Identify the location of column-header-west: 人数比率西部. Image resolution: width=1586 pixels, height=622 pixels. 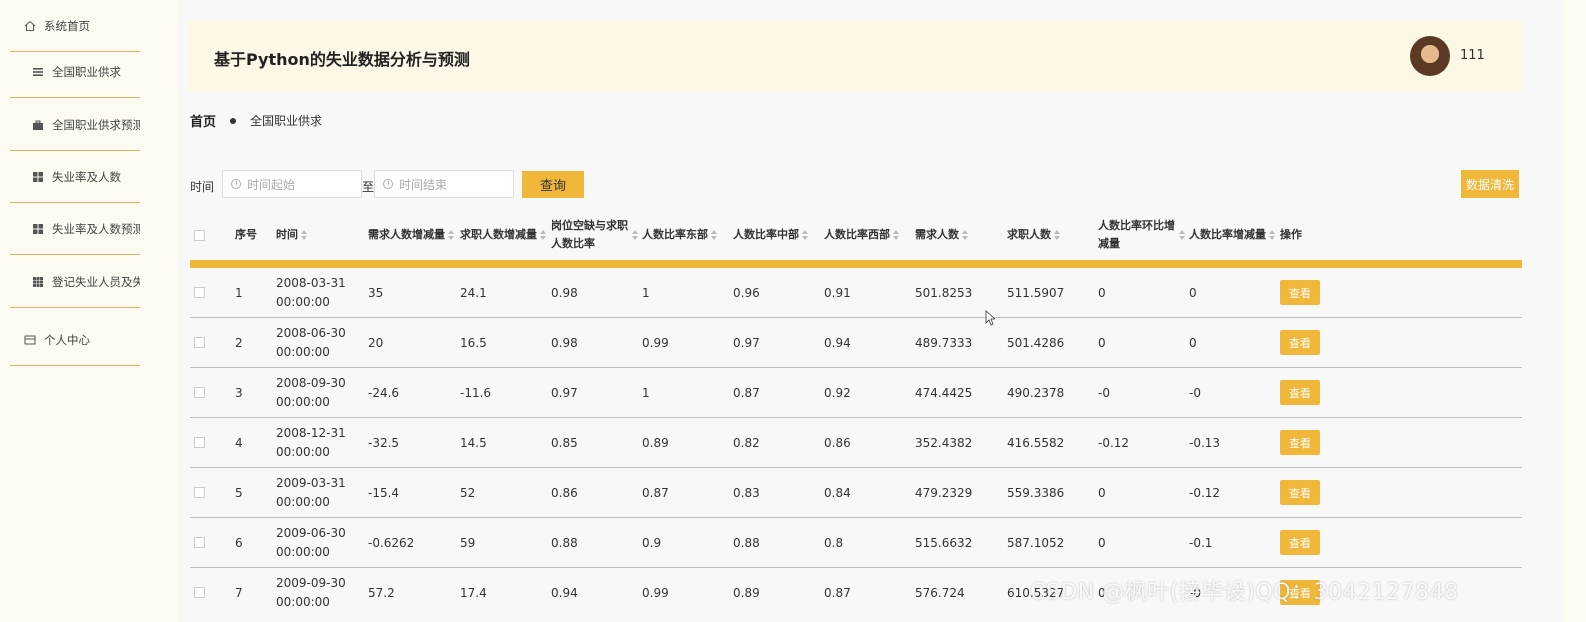
(868, 235).